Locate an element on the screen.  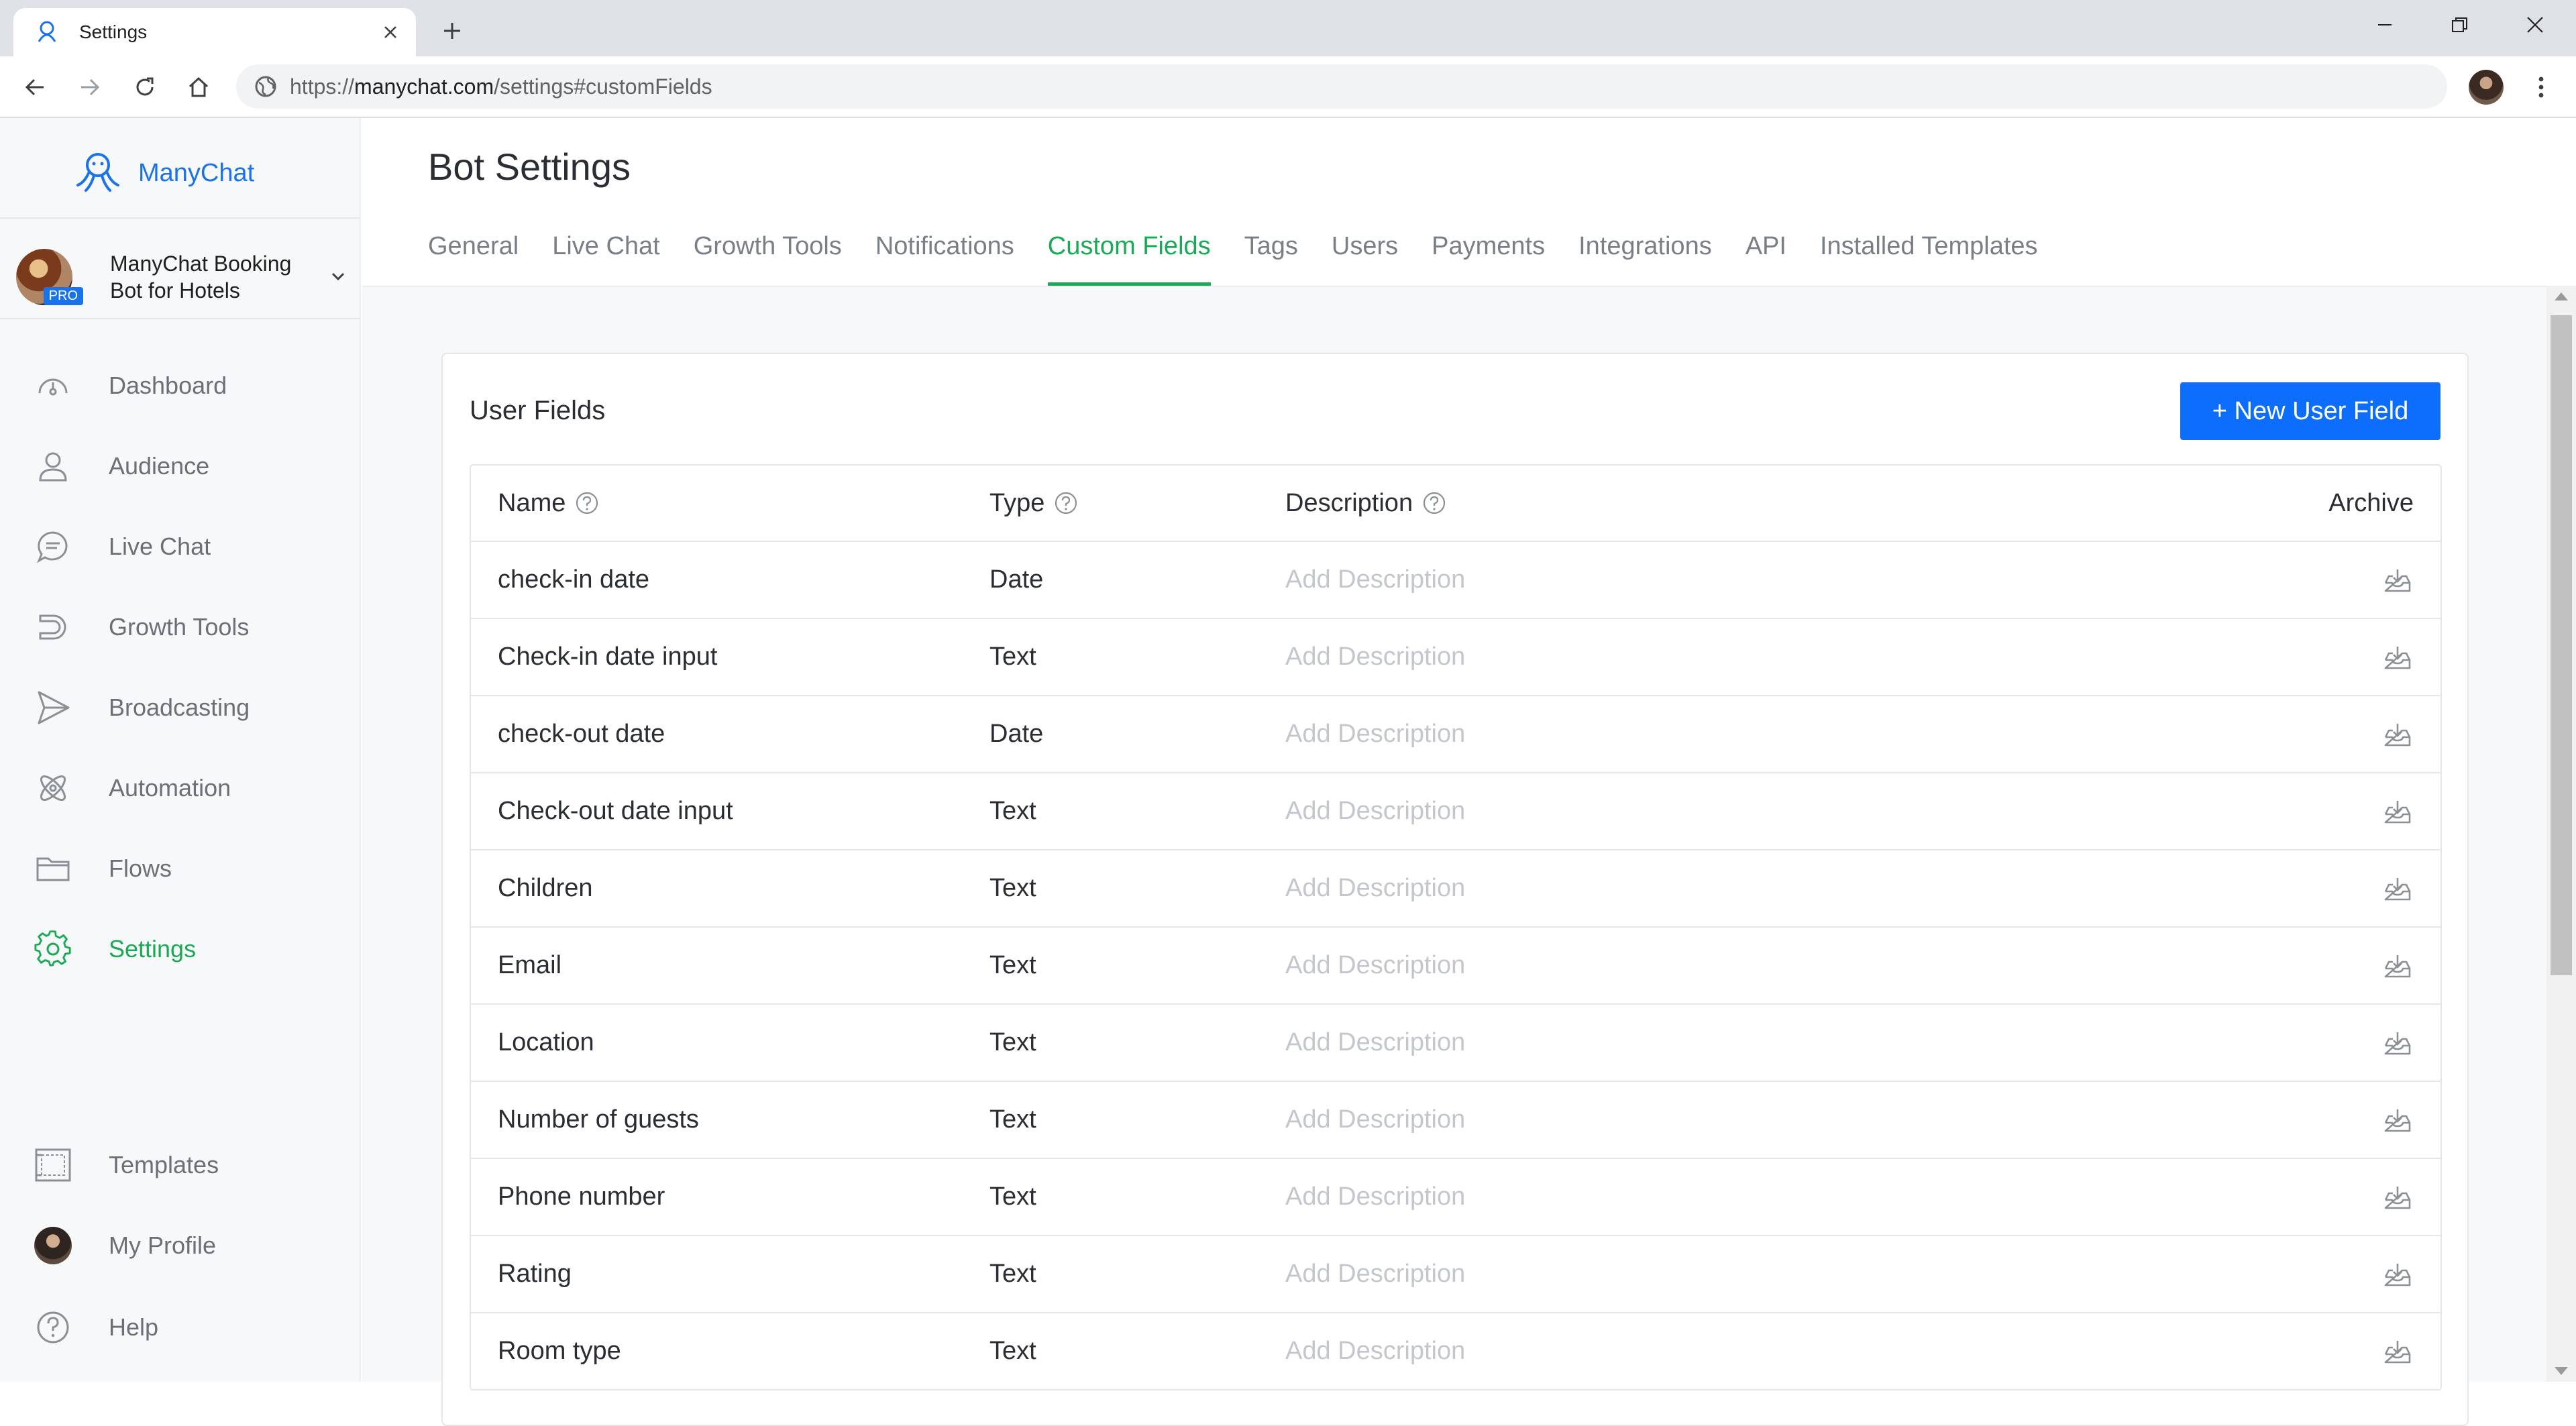
field-name: check-in date is located at coordinates (573, 580).